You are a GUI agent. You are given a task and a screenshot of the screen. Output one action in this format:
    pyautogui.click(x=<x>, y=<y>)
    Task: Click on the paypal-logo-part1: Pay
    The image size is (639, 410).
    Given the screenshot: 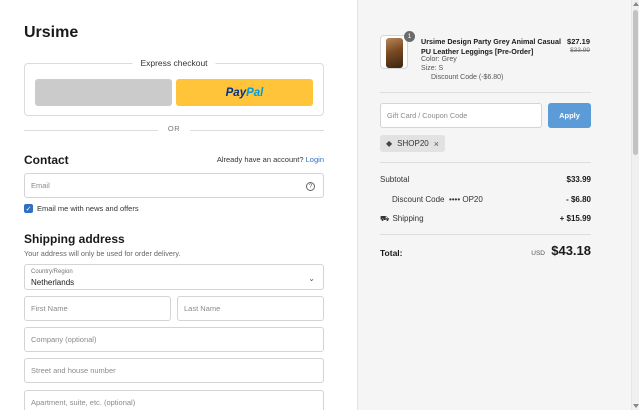 What is the action you would take?
    pyautogui.click(x=236, y=92)
    